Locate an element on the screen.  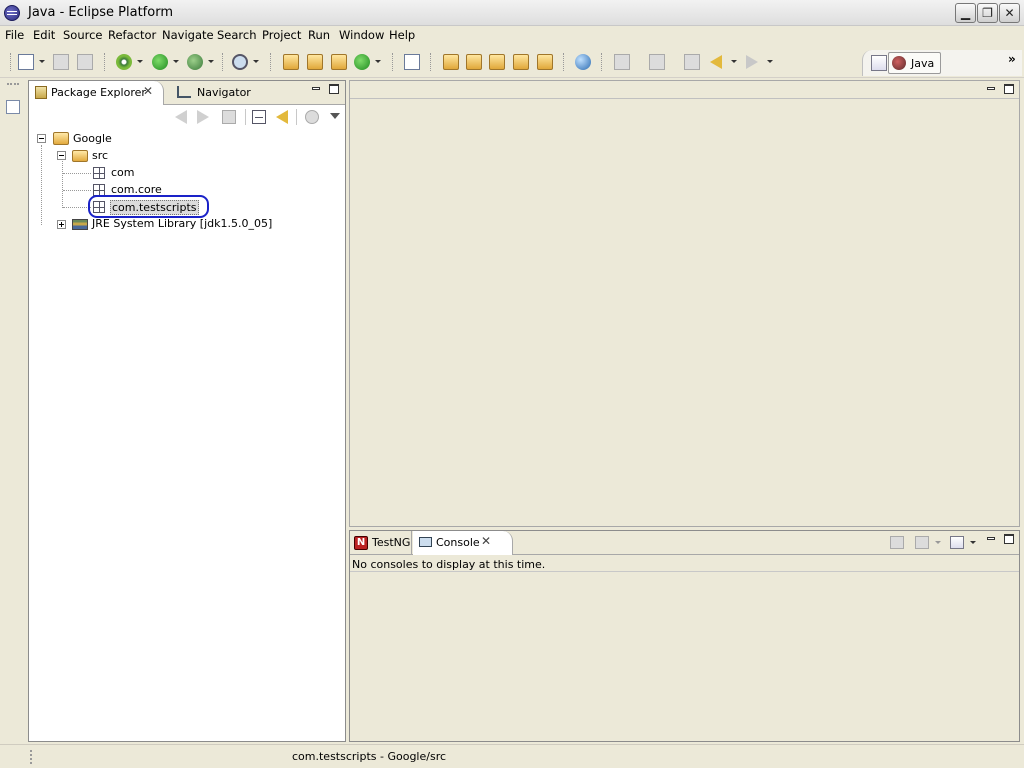
toolbar-overflow-chevron: » is located at coordinates (1012, 59).